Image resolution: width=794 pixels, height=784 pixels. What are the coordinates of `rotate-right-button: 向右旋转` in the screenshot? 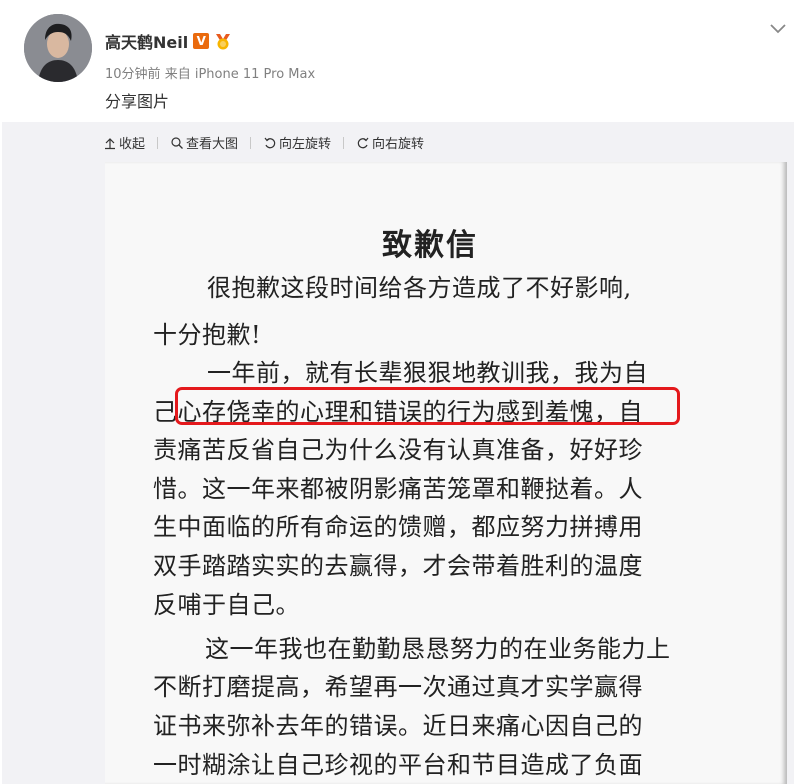 It's located at (390, 142).